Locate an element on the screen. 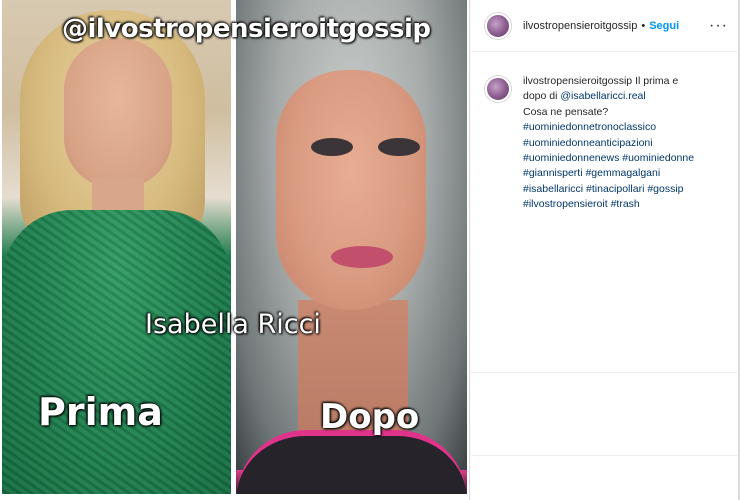  hashtag-link: #gemmagalgani is located at coordinates (622, 173).